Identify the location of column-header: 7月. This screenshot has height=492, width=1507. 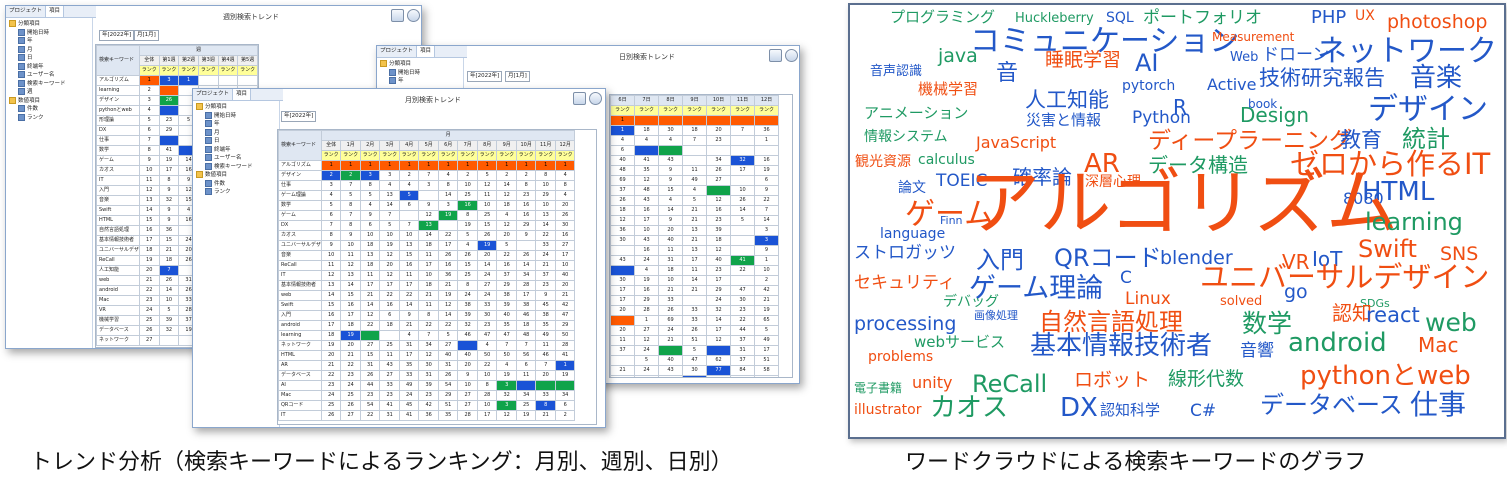
(467, 145).